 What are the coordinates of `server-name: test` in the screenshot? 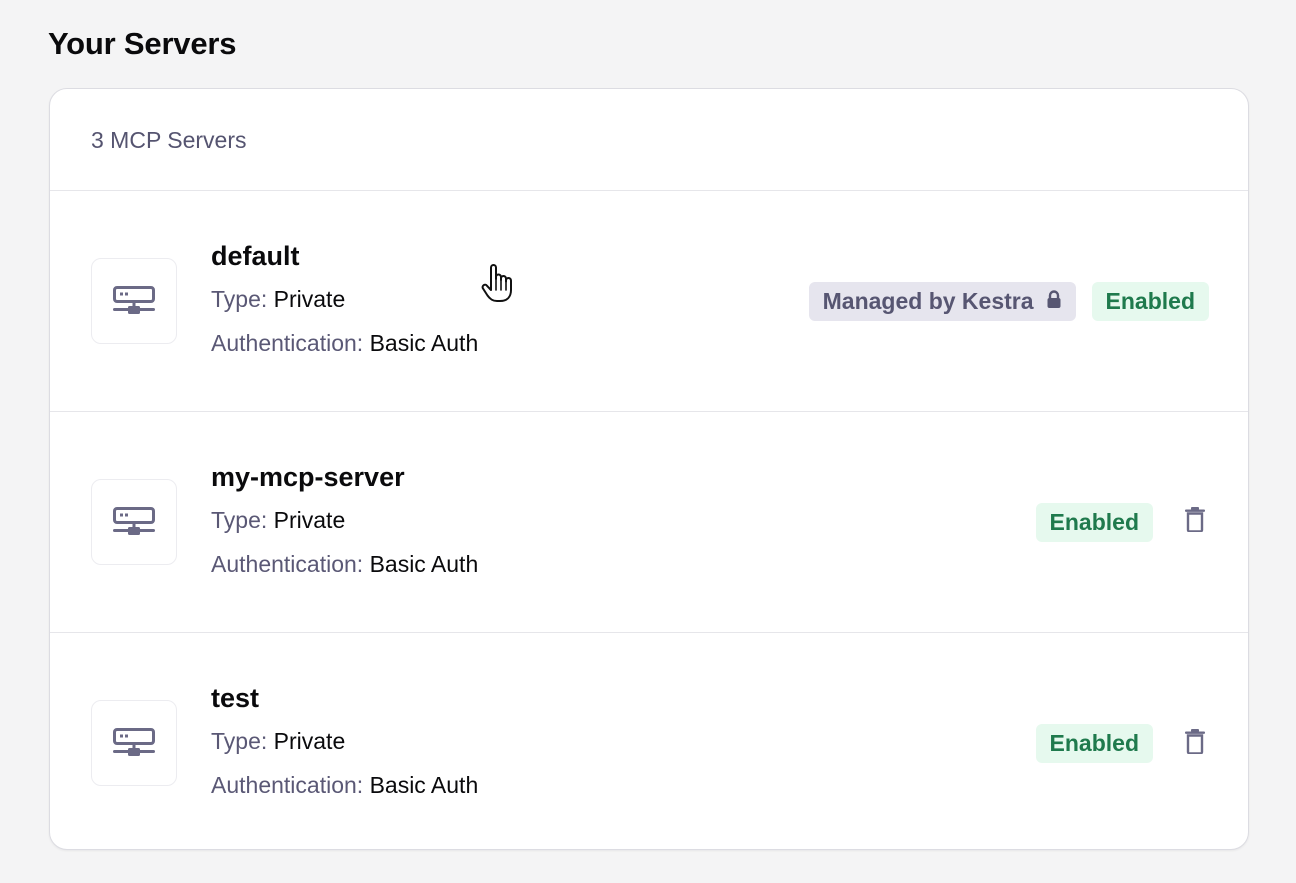 It's located at (235, 698).